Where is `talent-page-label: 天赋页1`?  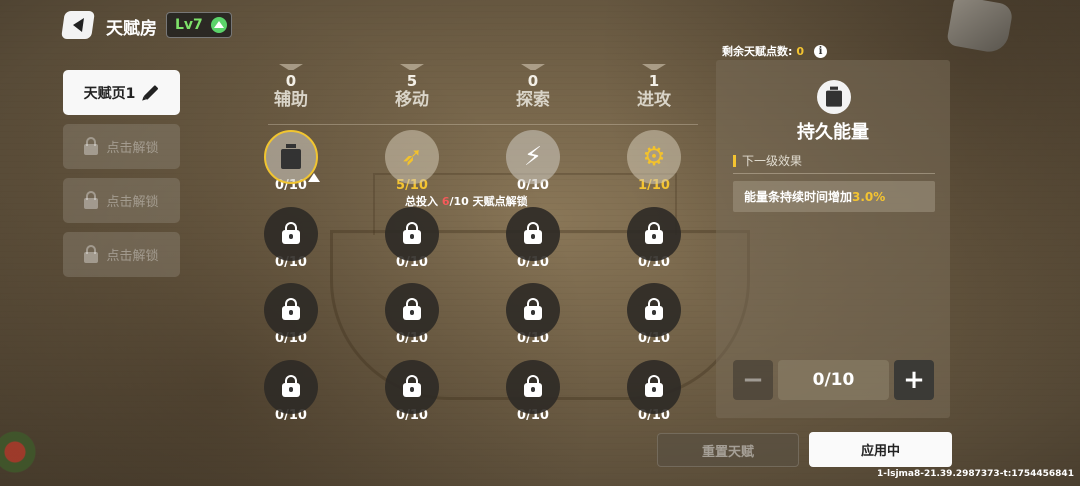 talent-page-label: 天赋页1 is located at coordinates (109, 93).